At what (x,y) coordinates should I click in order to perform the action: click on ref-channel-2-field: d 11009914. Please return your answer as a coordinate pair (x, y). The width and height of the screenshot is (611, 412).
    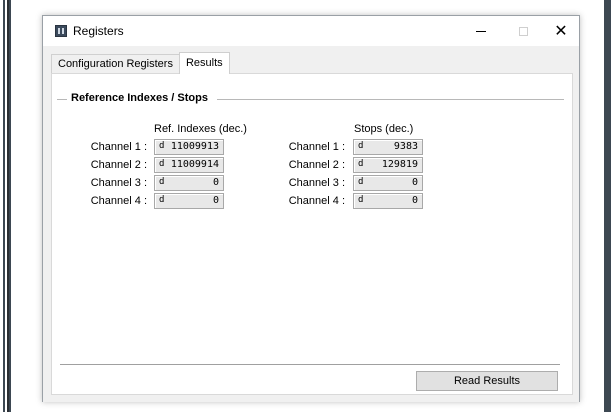
    Looking at the image, I should click on (189, 165).